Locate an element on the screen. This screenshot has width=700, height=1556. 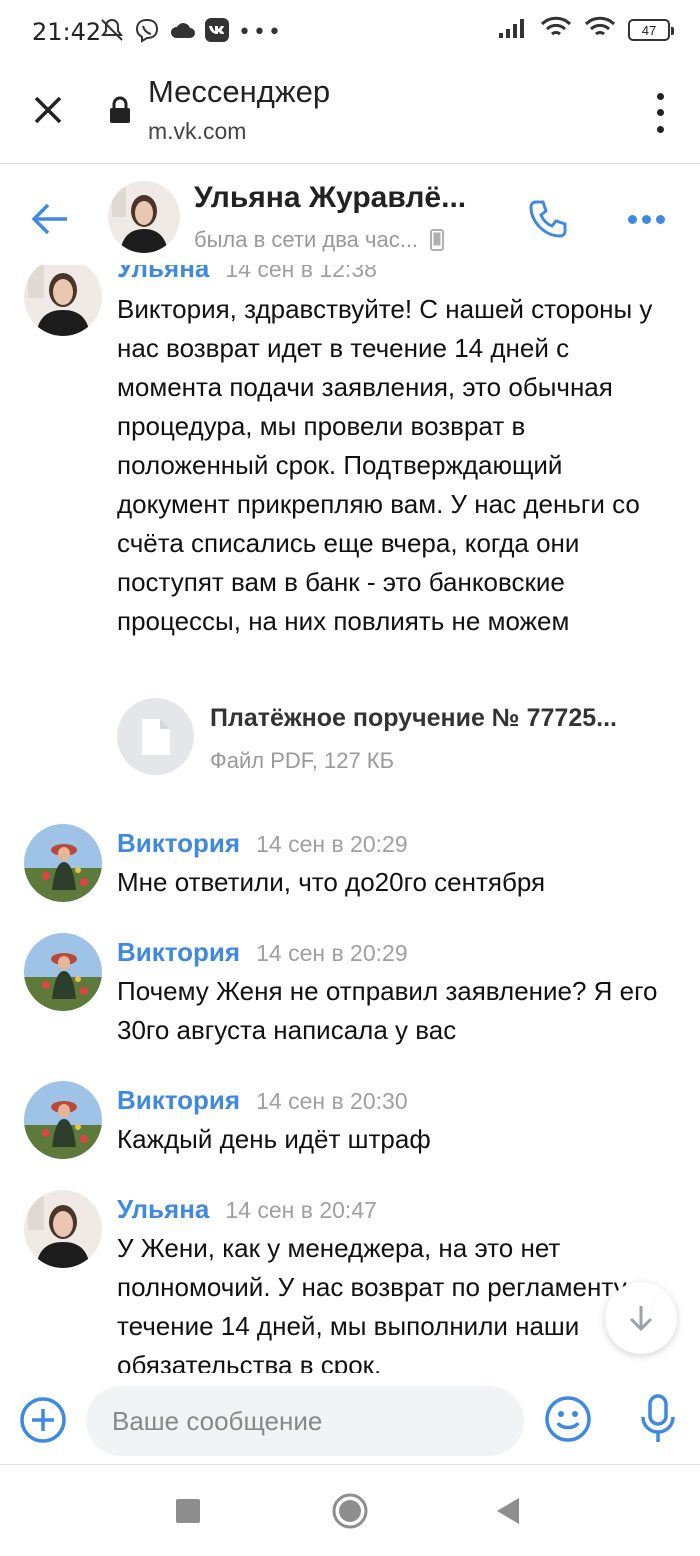
browser-page-title: Мессенджер is located at coordinates (239, 91).